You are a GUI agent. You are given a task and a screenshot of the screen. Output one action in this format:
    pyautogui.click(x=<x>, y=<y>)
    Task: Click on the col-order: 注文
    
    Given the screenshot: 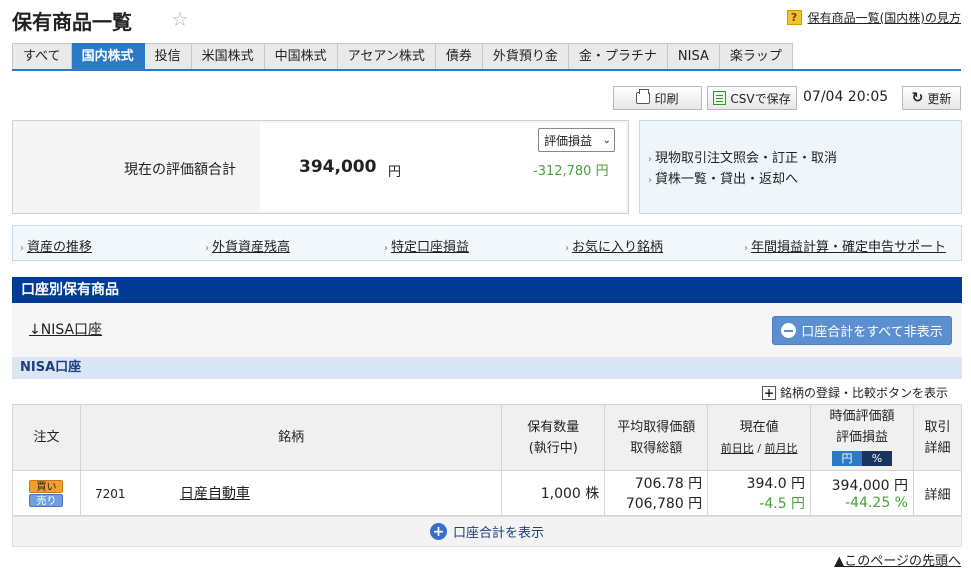 What is the action you would take?
    pyautogui.click(x=46, y=437)
    